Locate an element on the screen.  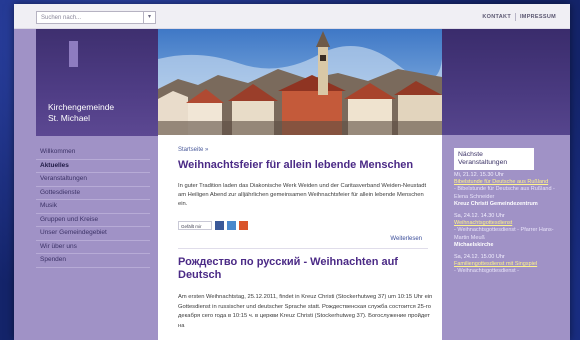
link-kontakt: KONTAKT is located at coordinates (496, 17).